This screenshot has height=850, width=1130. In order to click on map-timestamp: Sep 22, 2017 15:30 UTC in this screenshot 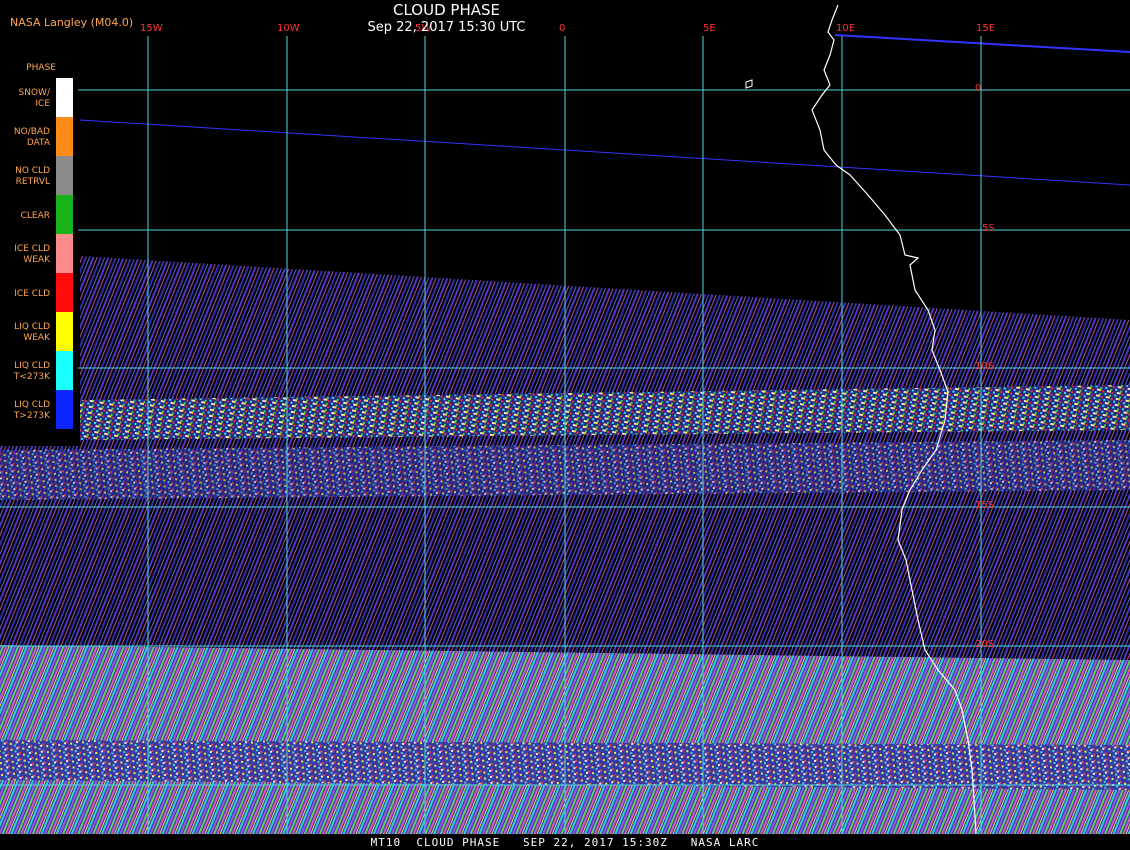, I will do `click(446, 27)`.